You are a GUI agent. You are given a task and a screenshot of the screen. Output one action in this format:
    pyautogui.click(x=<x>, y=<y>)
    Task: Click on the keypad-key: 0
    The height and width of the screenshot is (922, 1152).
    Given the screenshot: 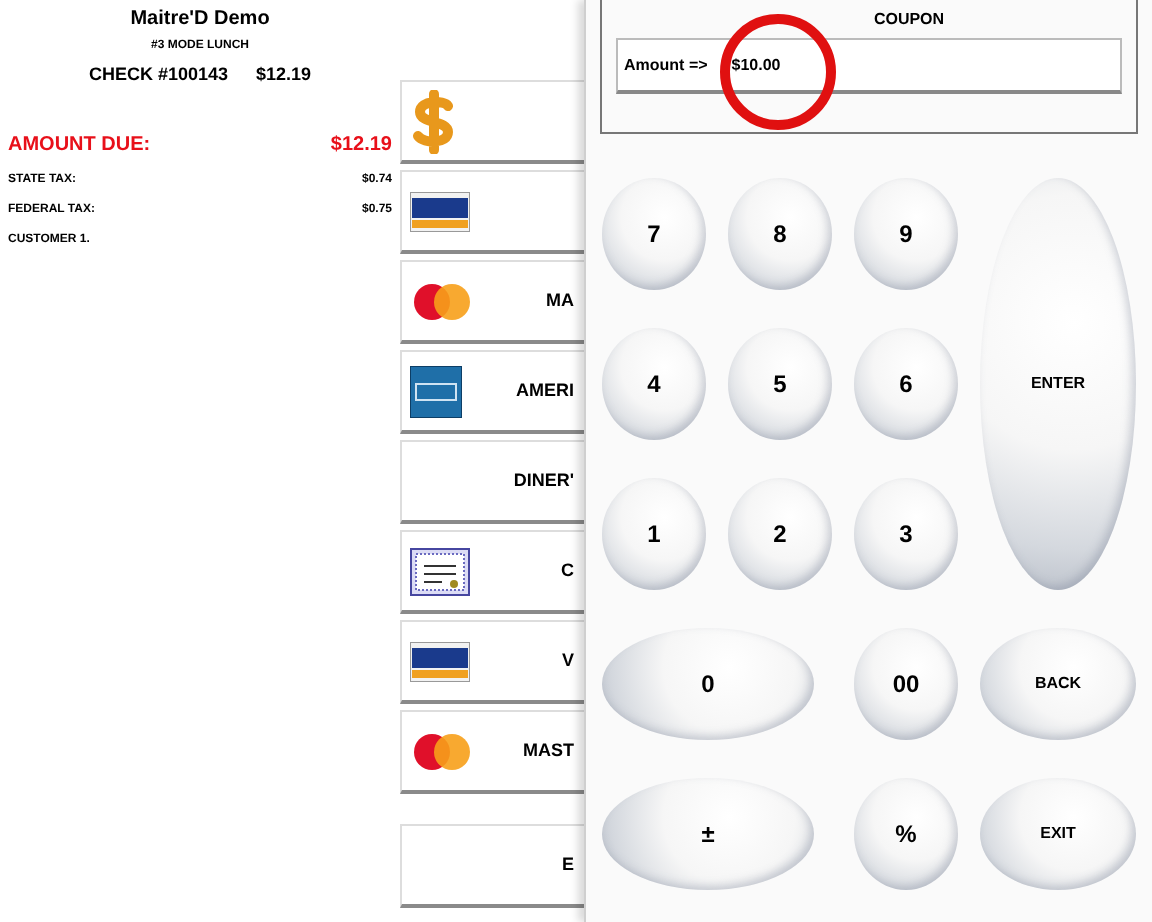 What is the action you would take?
    pyautogui.click(x=708, y=684)
    